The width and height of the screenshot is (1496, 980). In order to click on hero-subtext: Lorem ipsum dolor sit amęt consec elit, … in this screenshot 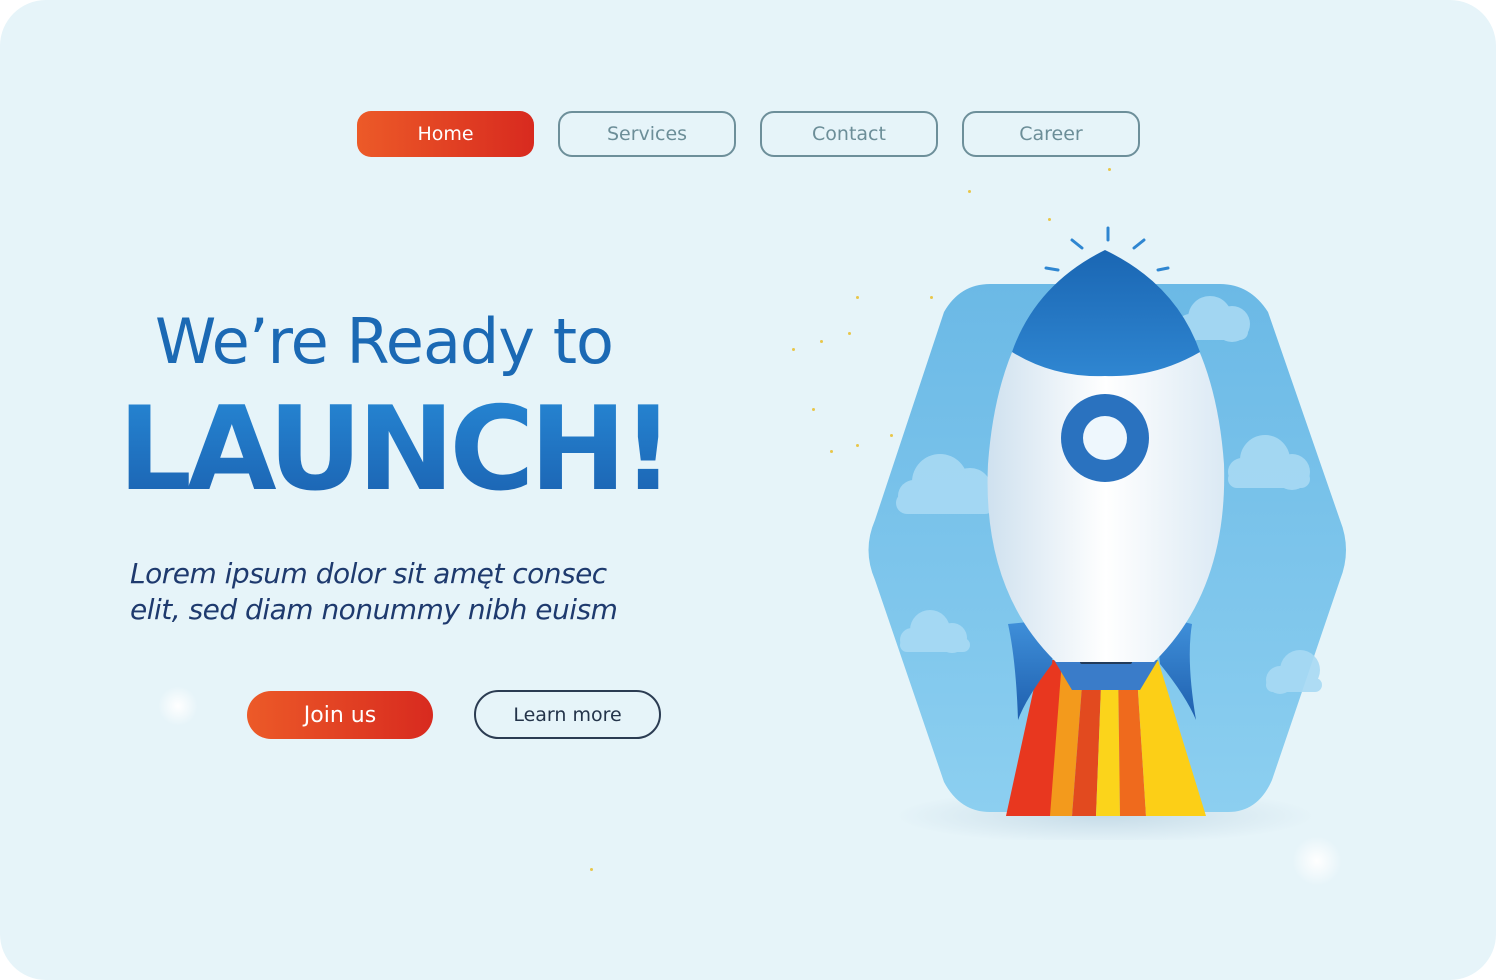, I will do `click(410, 592)`.